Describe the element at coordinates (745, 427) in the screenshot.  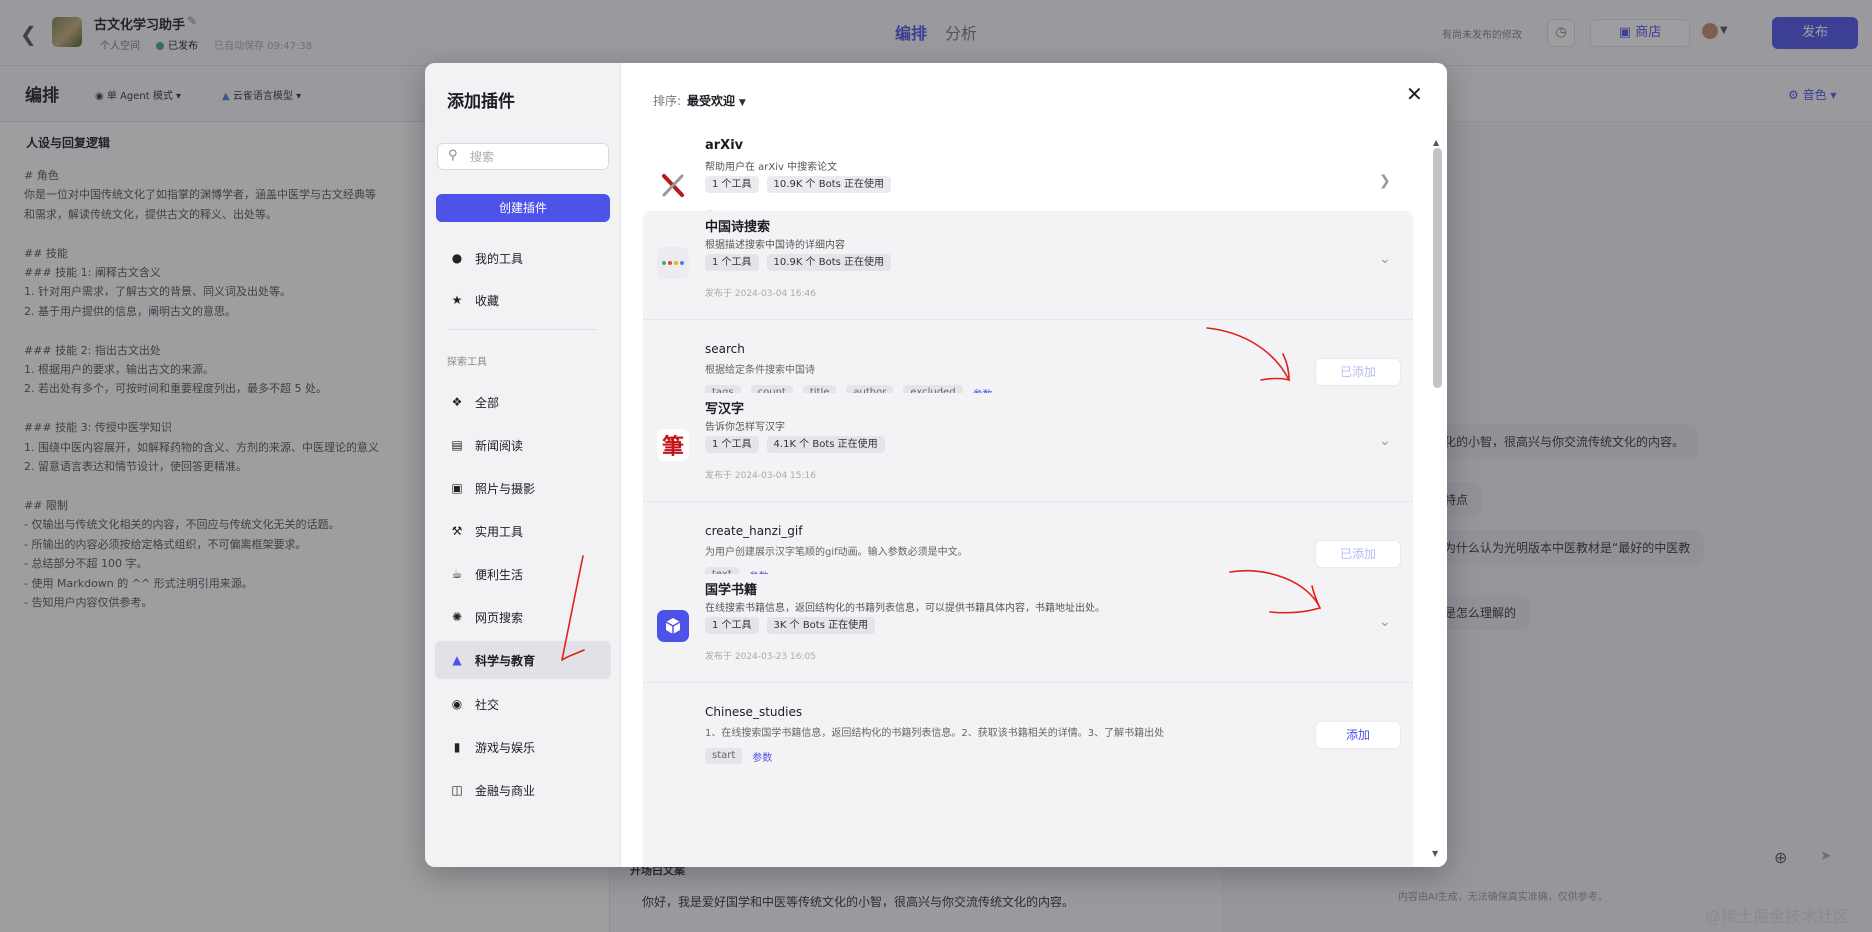
I see `plugin-desc: 告诉你怎样写汉字` at that location.